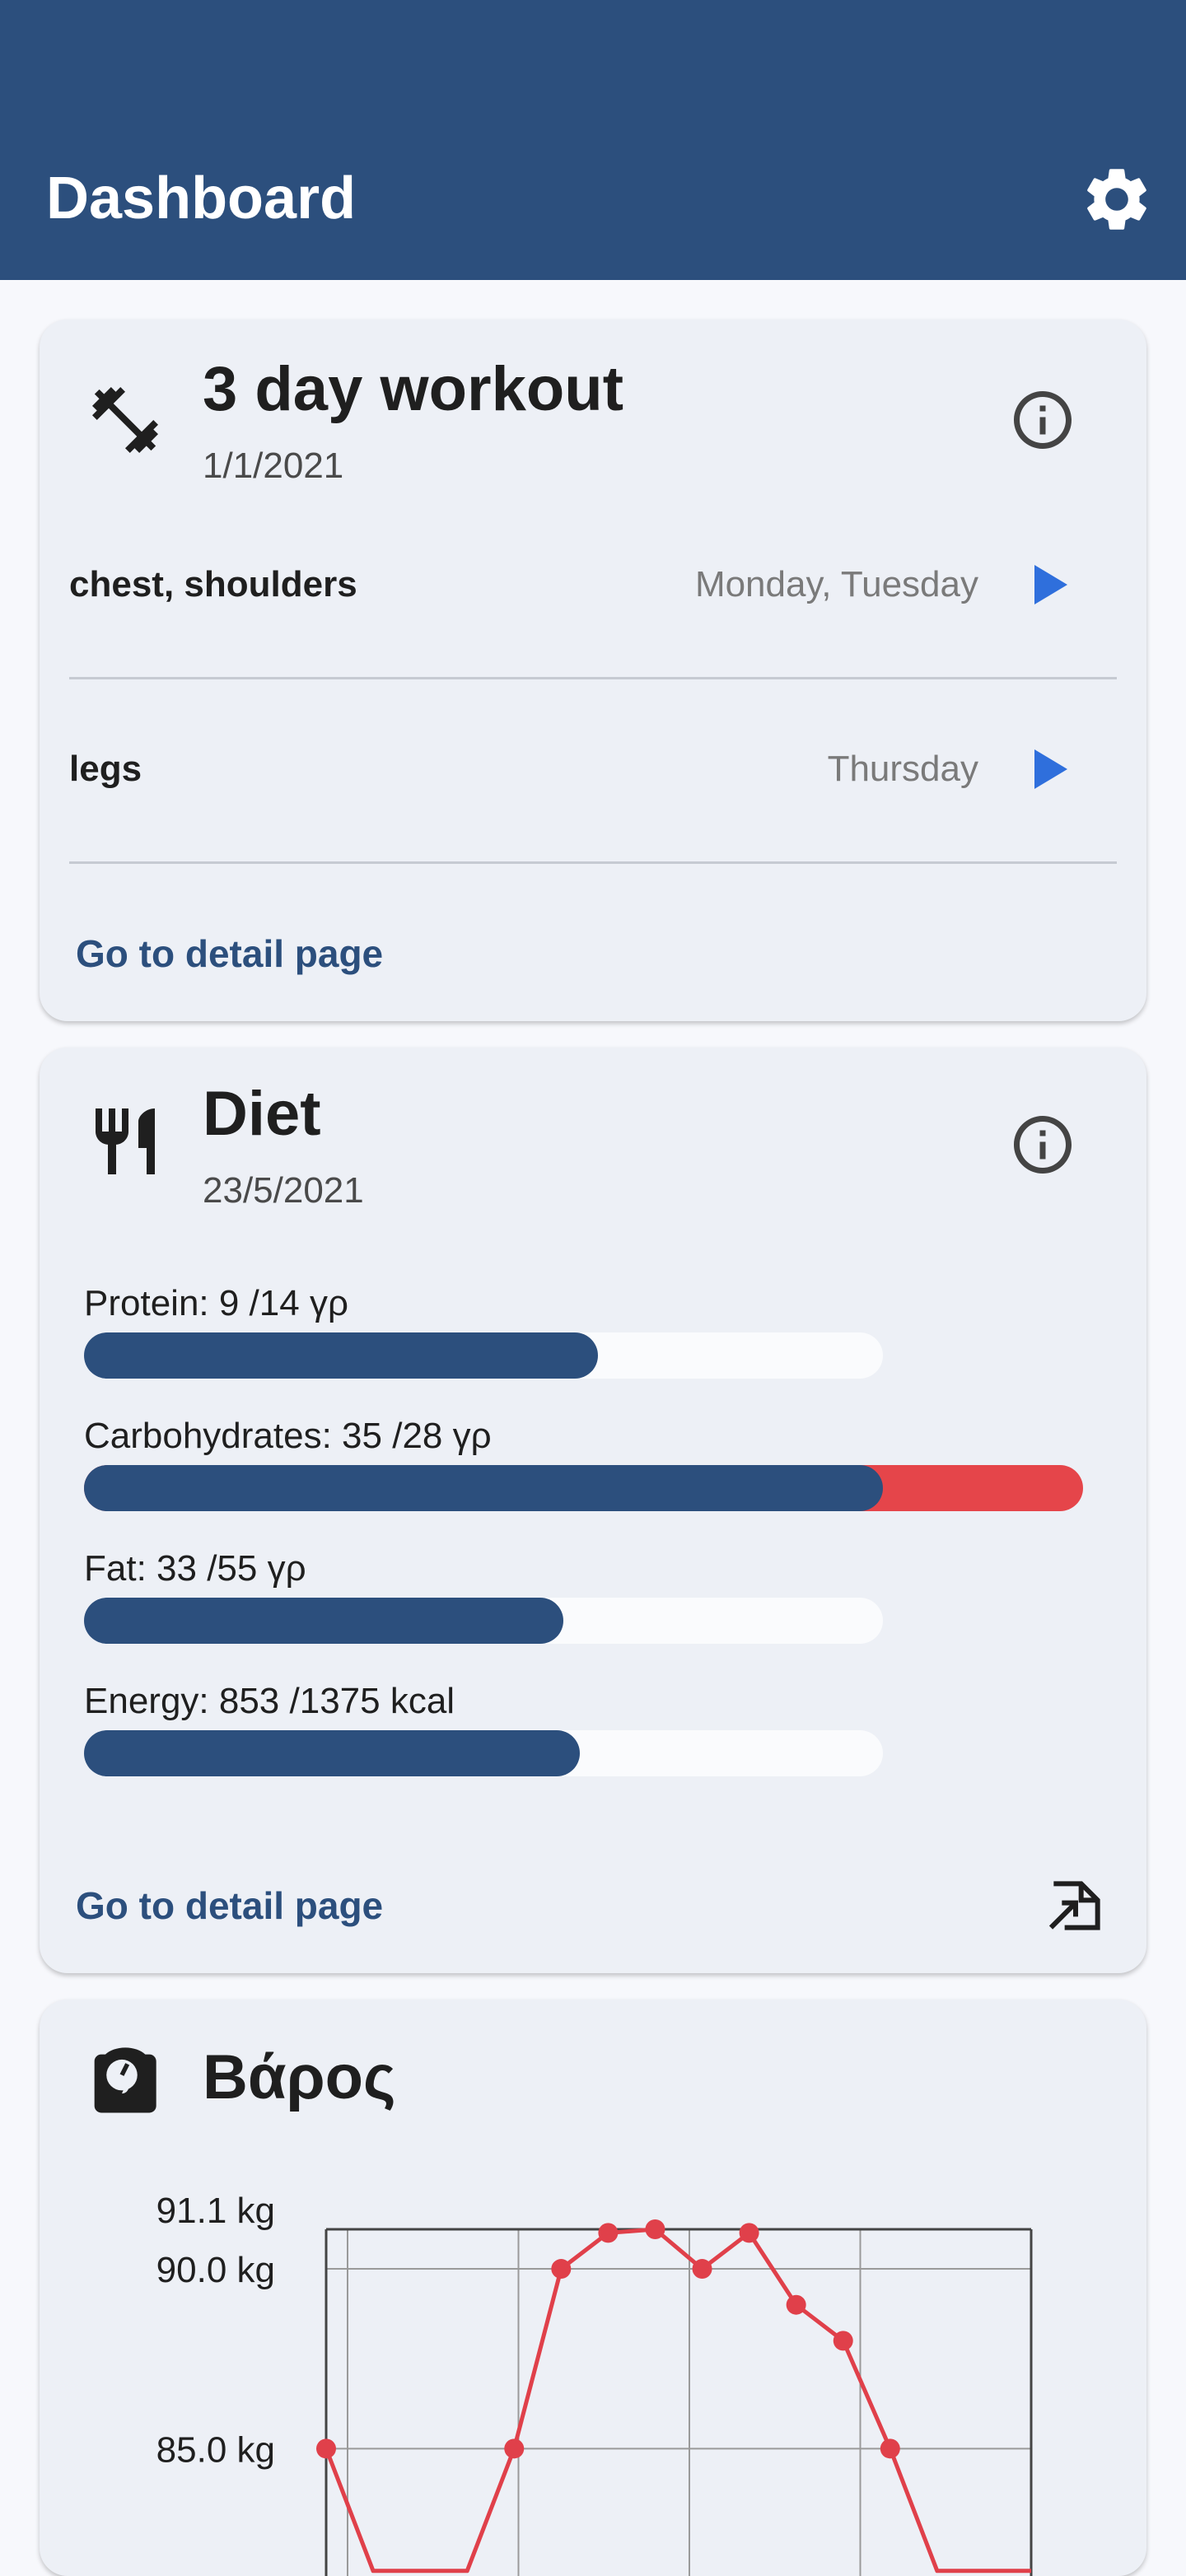 This screenshot has height=2576, width=1186. What do you see at coordinates (1117, 199) in the screenshot?
I see `gear-icon` at bounding box center [1117, 199].